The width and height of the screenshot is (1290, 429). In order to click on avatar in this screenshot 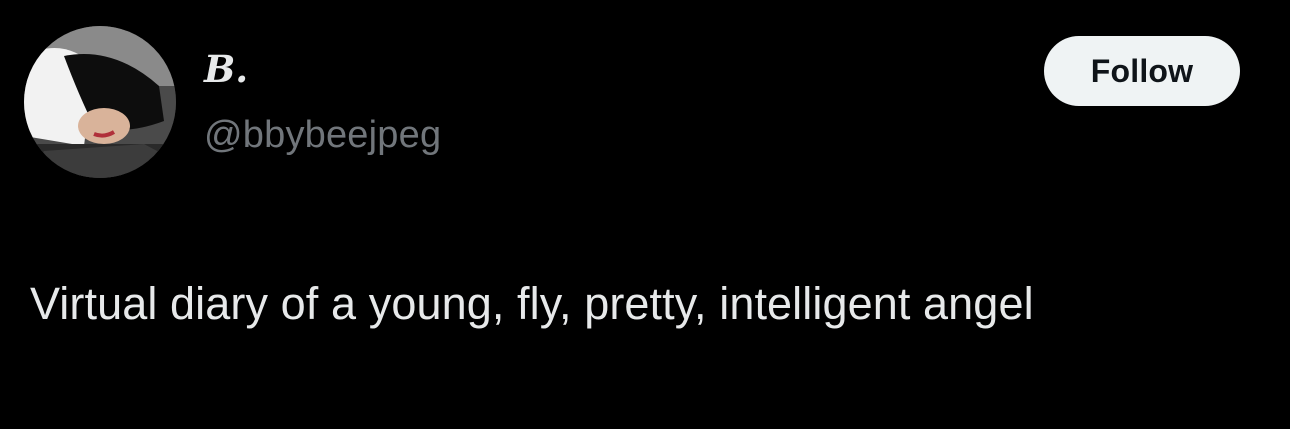, I will do `click(100, 102)`.